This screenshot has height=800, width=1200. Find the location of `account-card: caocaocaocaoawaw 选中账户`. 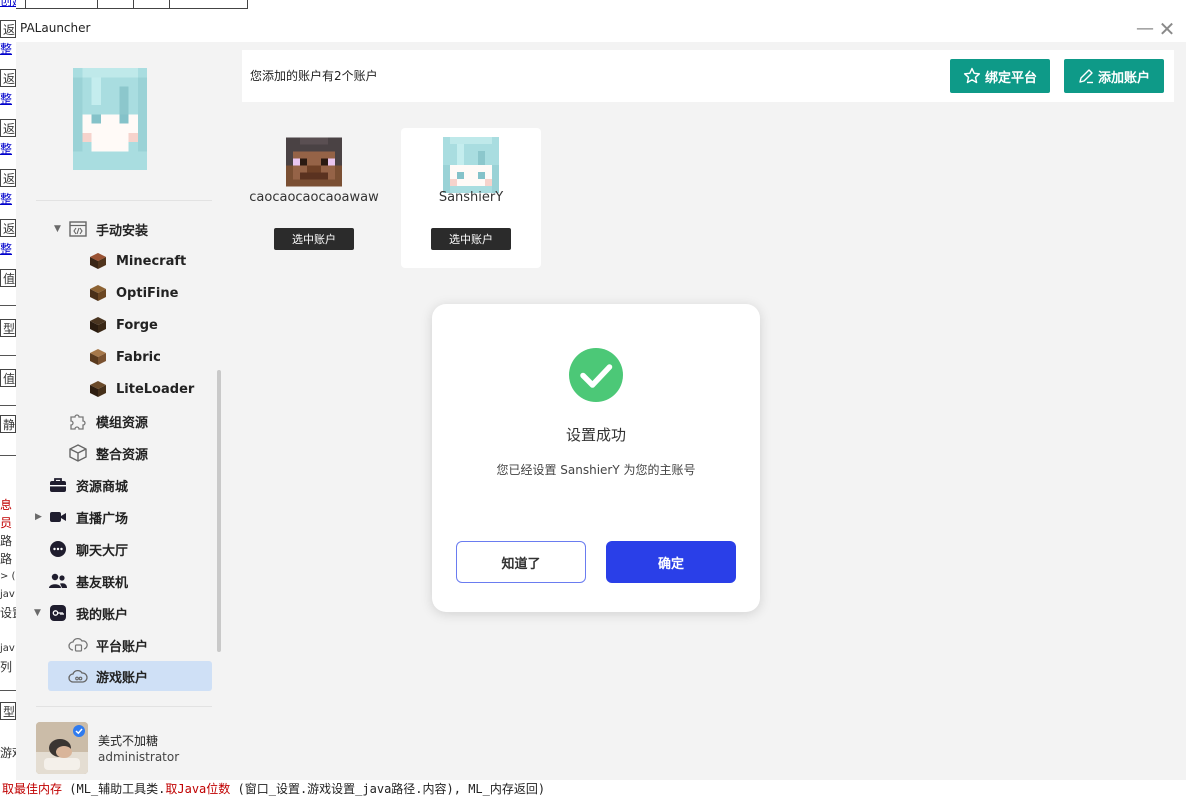

account-card: caocaocaocaoawaw 选中账户 is located at coordinates (314, 198).